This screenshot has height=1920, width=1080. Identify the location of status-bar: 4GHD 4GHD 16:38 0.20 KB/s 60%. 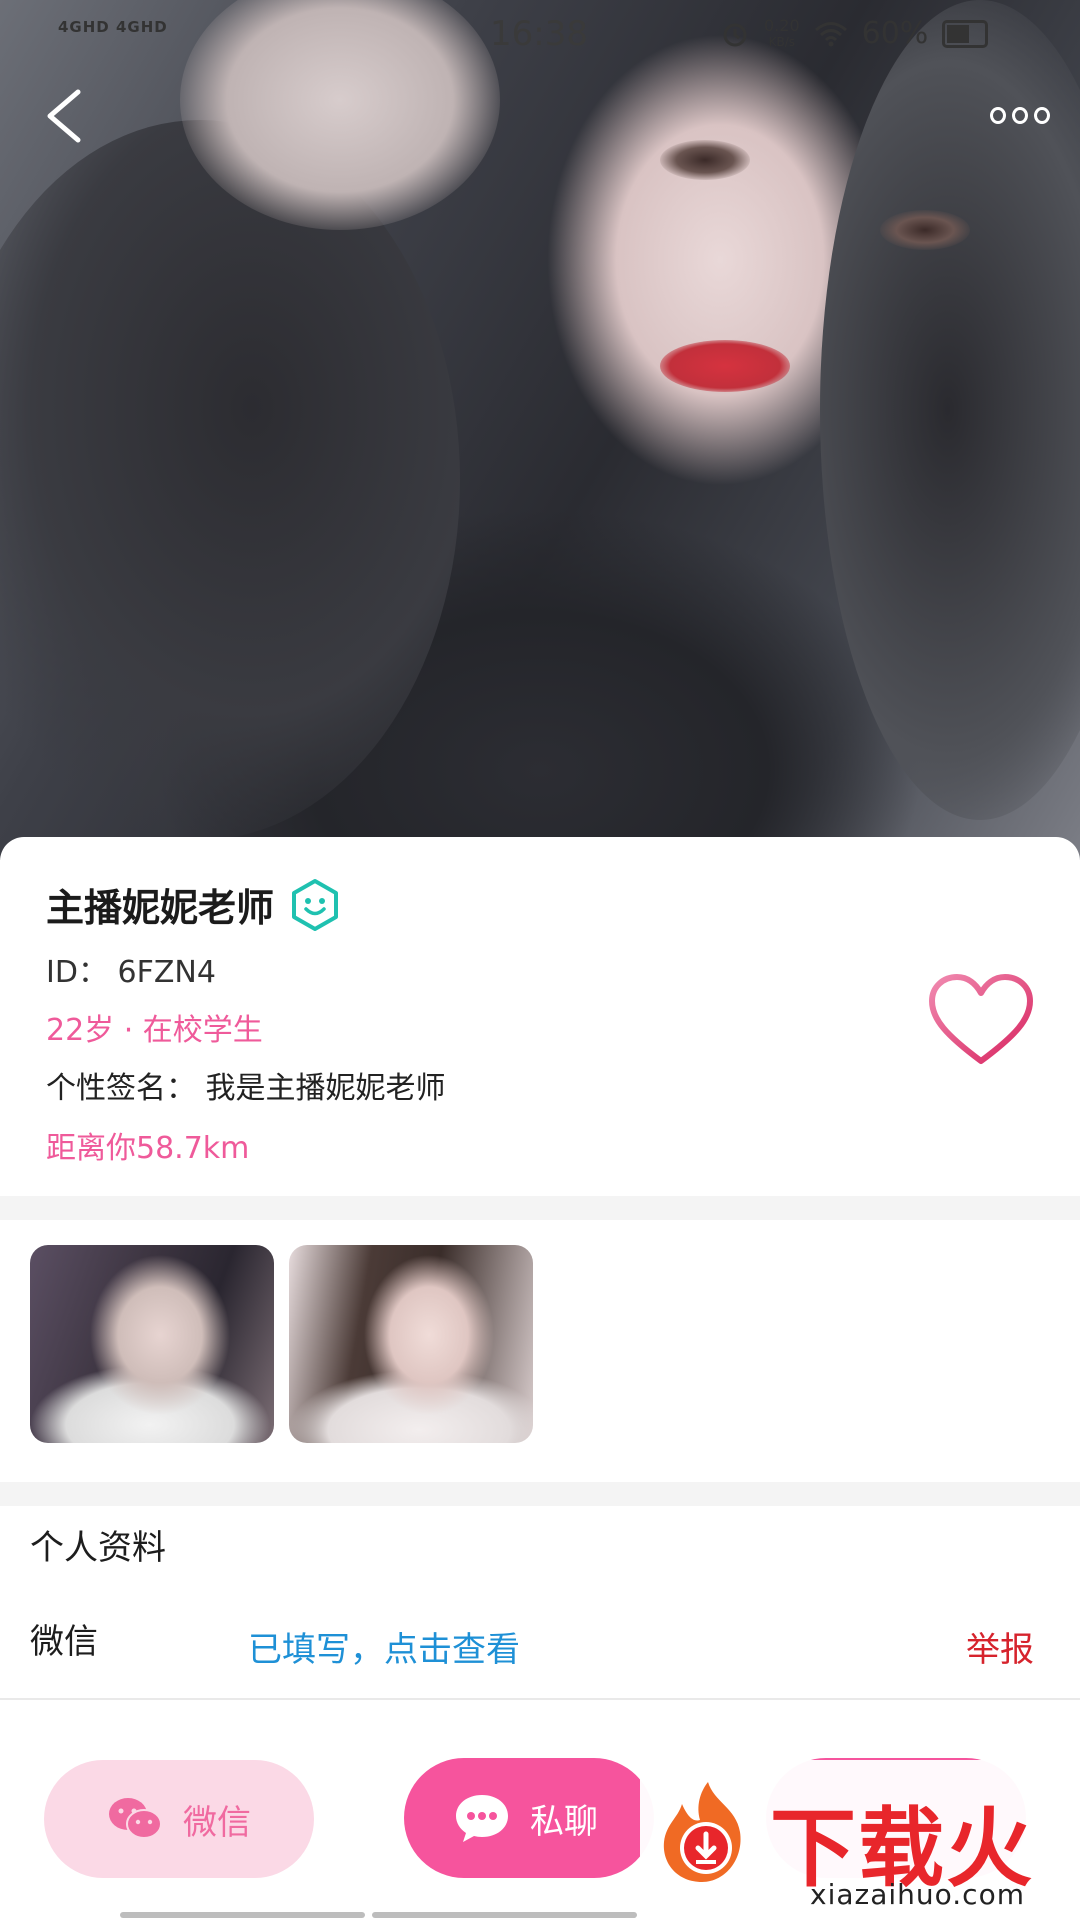
(540, 36).